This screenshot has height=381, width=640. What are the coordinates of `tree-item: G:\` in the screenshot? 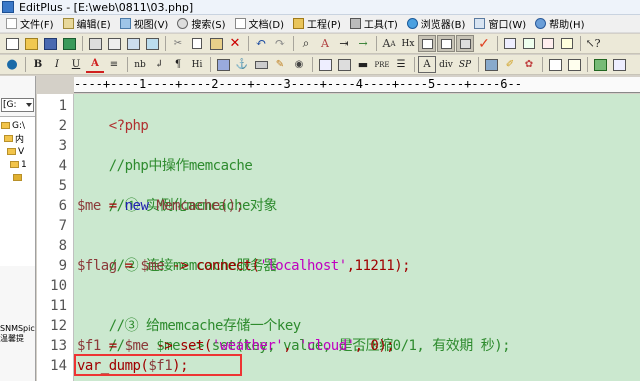 It's located at (13, 125).